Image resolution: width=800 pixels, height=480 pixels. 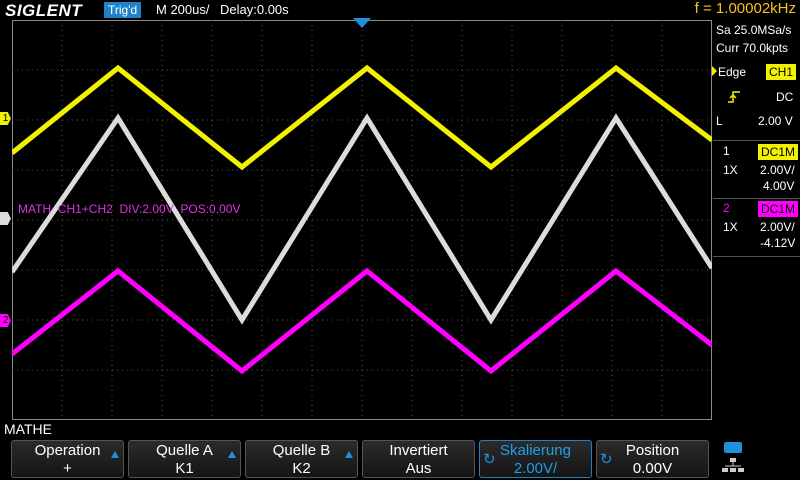 What do you see at coordinates (781, 72) in the screenshot?
I see `trigger-source: CH1` at bounding box center [781, 72].